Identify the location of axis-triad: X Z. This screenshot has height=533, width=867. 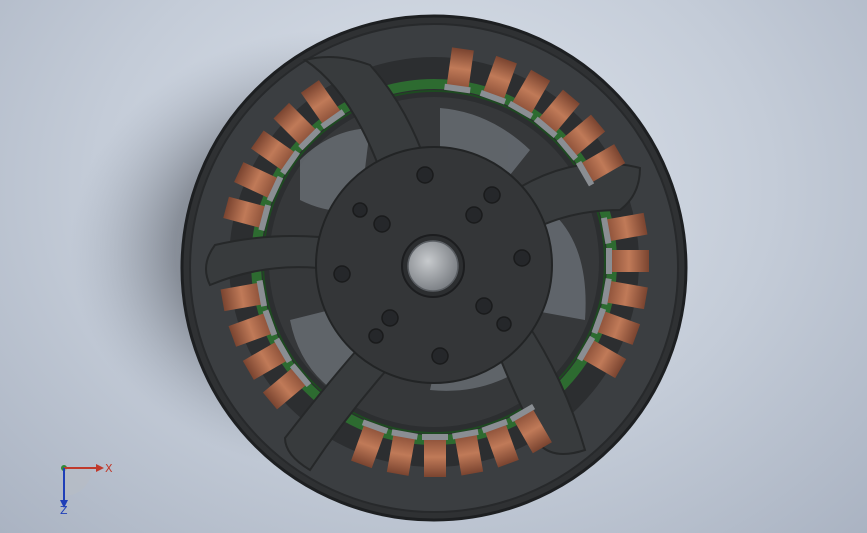
(83, 483).